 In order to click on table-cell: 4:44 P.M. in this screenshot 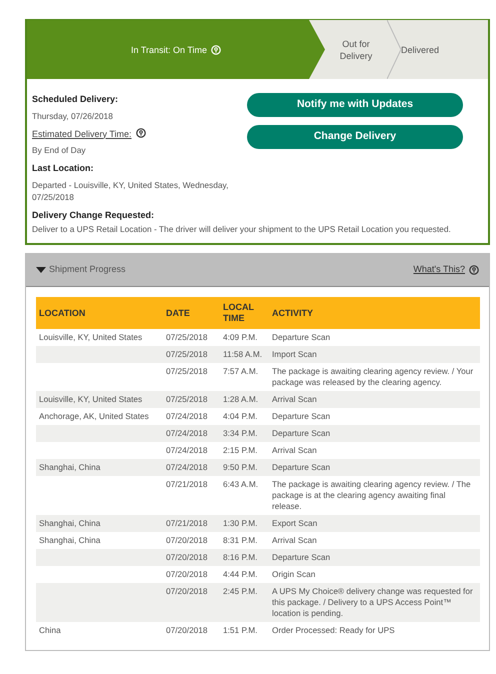, I will do `click(244, 574)`.